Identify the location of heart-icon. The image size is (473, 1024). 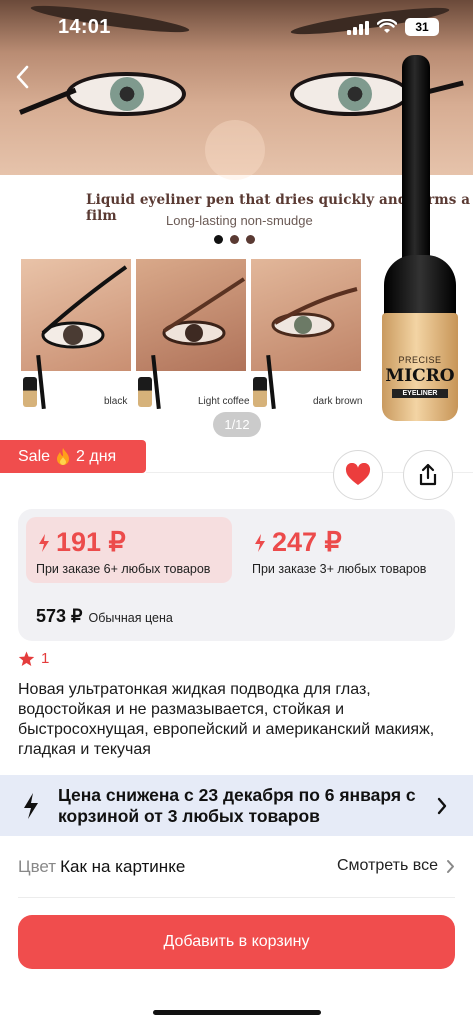
(358, 474).